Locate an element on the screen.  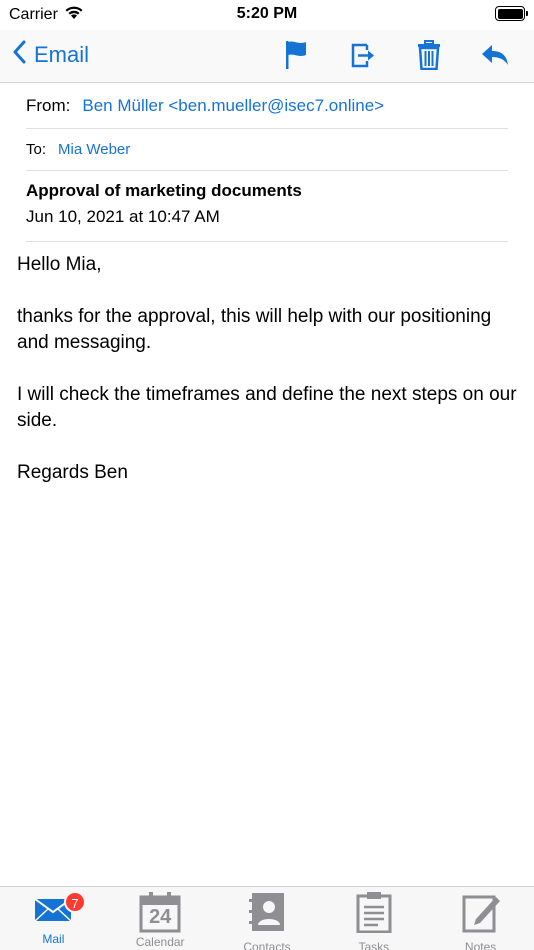
back-label: Email is located at coordinates (62, 54).